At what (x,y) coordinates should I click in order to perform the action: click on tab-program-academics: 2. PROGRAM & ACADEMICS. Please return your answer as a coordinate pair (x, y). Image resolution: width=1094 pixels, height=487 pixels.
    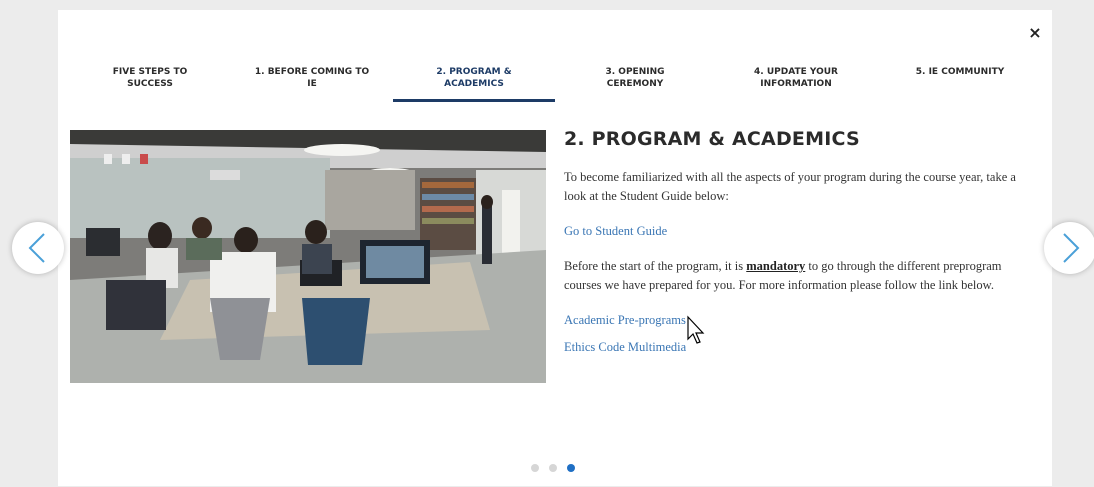
    Looking at the image, I should click on (474, 84).